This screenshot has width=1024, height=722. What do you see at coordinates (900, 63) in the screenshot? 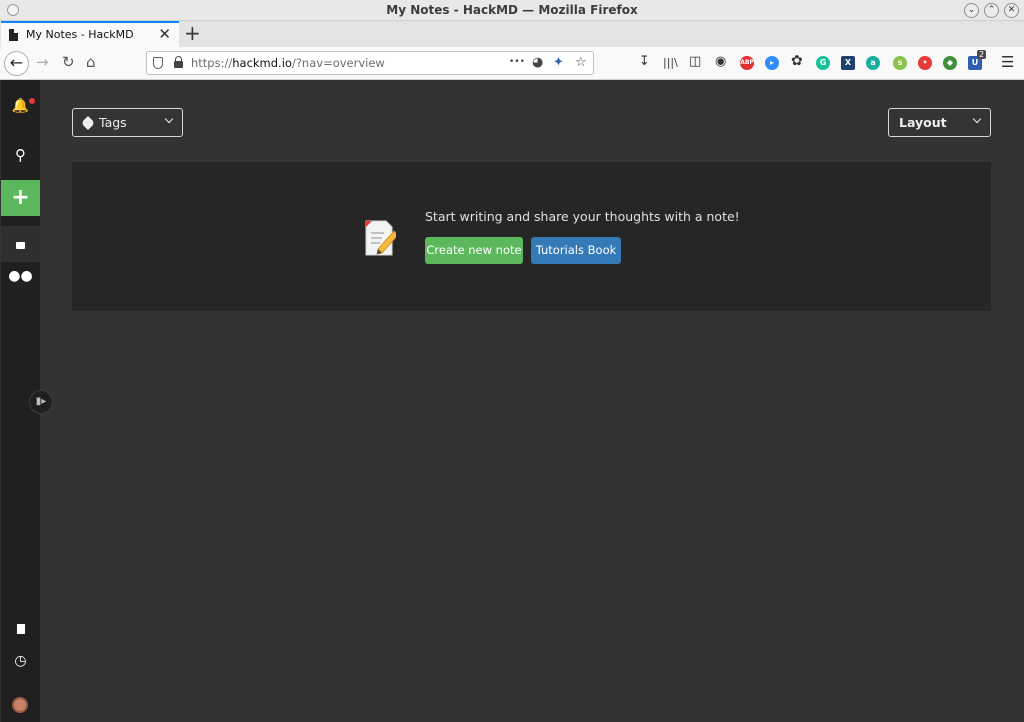
I see `greasemonkey-icon: s` at bounding box center [900, 63].